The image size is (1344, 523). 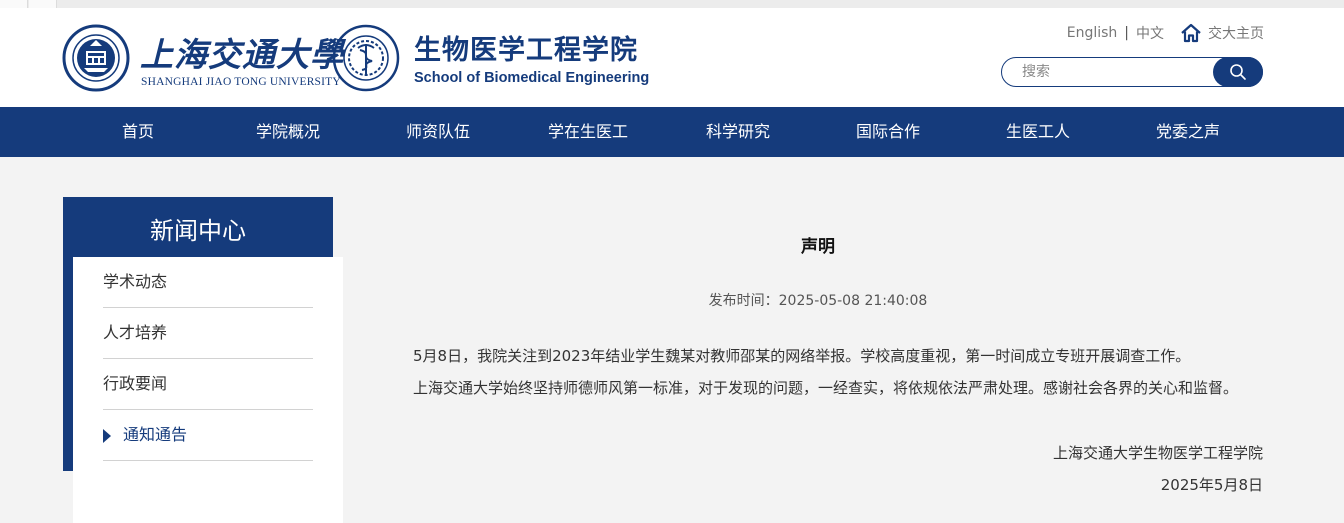 I want to click on nav-item-home: 首页, so click(x=138, y=132).